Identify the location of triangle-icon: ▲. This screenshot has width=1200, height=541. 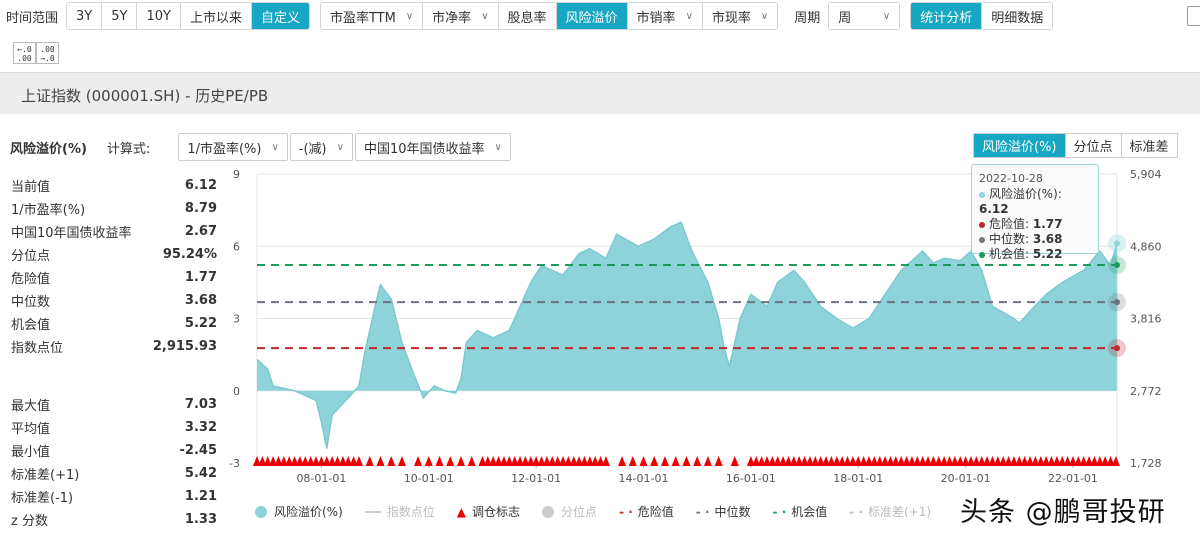
(461, 511).